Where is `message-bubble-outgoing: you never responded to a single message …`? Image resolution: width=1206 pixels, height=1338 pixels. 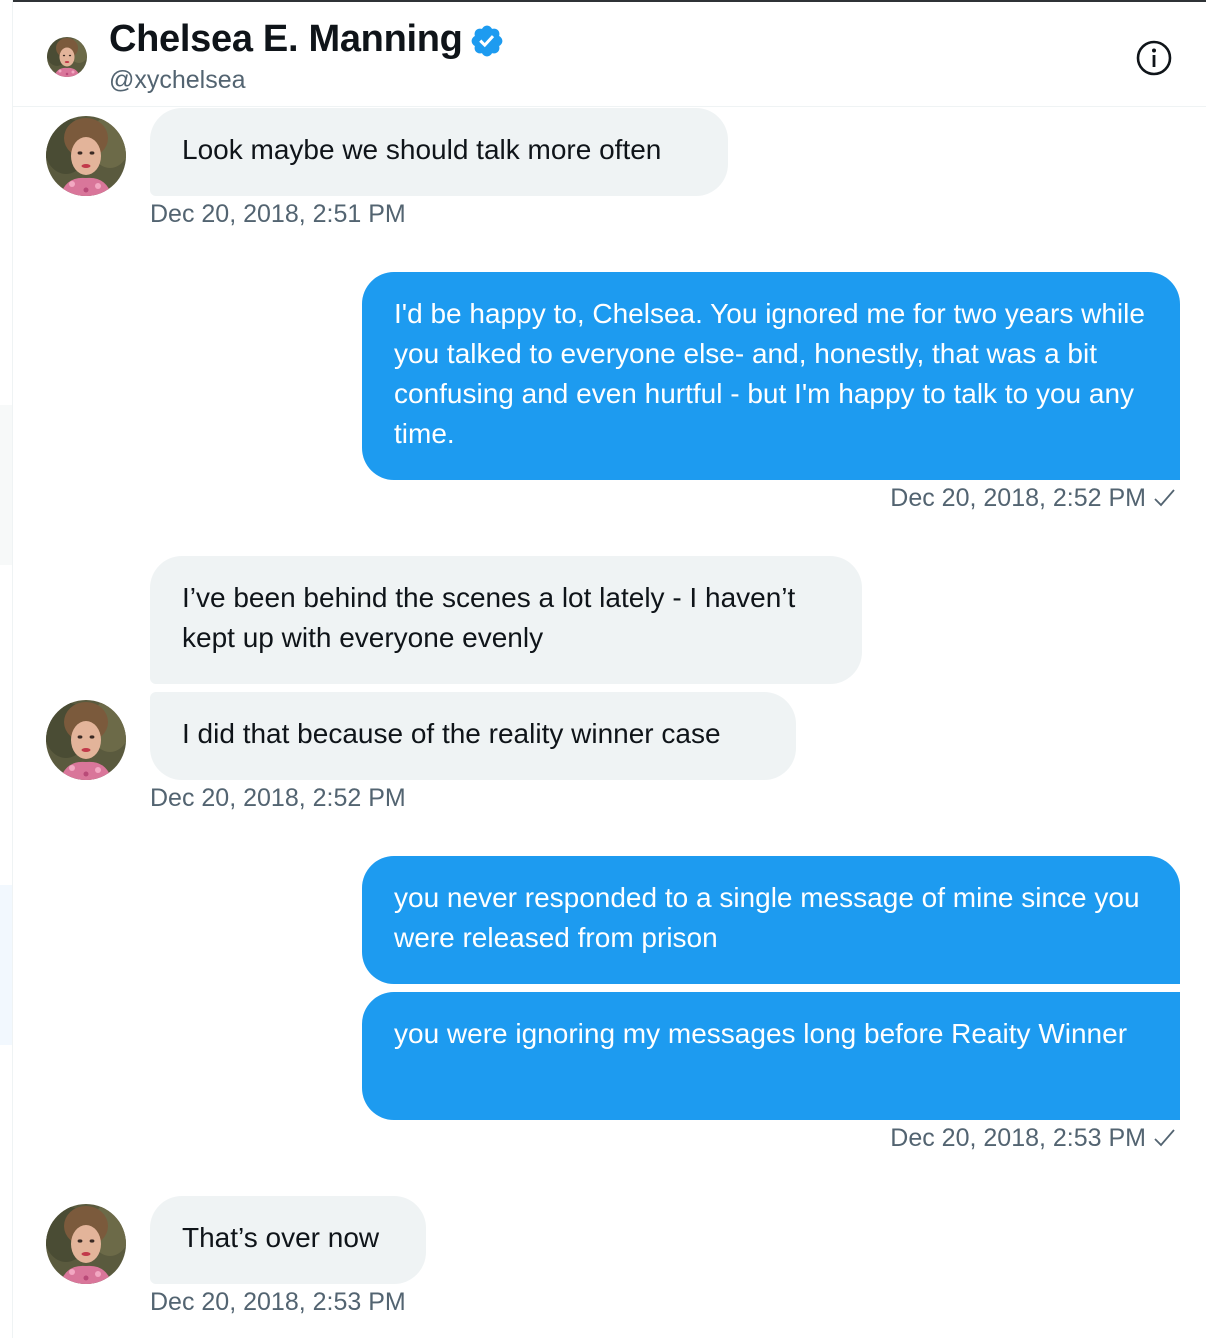
message-bubble-outgoing: you never responded to a single message … is located at coordinates (771, 920).